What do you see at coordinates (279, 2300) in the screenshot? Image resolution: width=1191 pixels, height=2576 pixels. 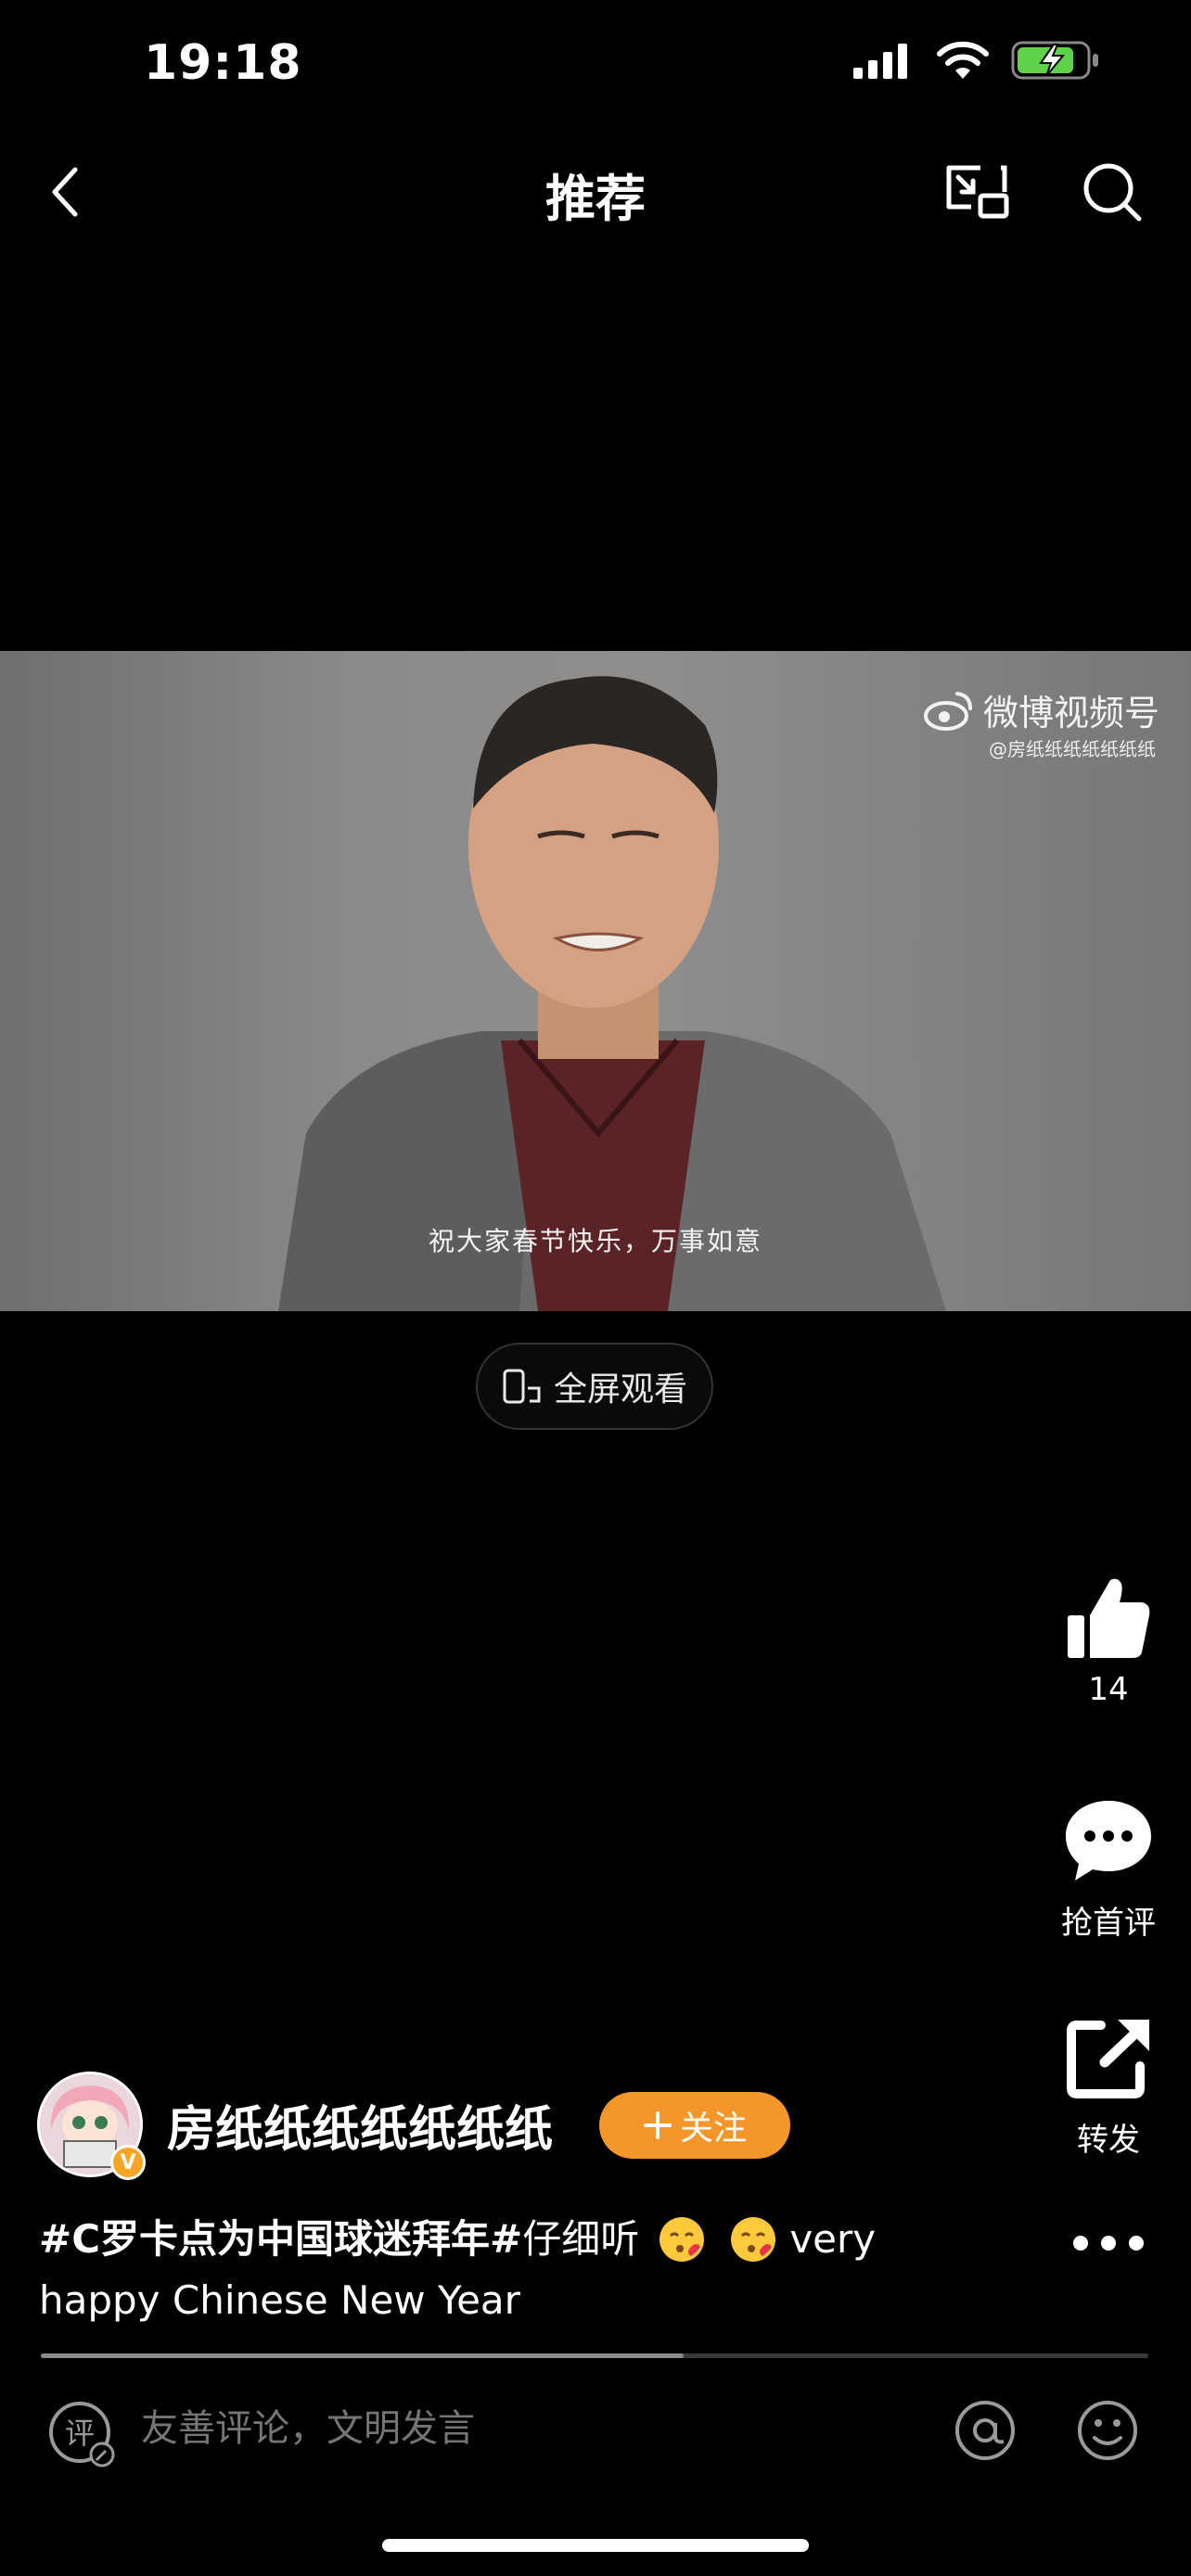 I see `caption-tail-2: happy Chinese New Year` at bounding box center [279, 2300].